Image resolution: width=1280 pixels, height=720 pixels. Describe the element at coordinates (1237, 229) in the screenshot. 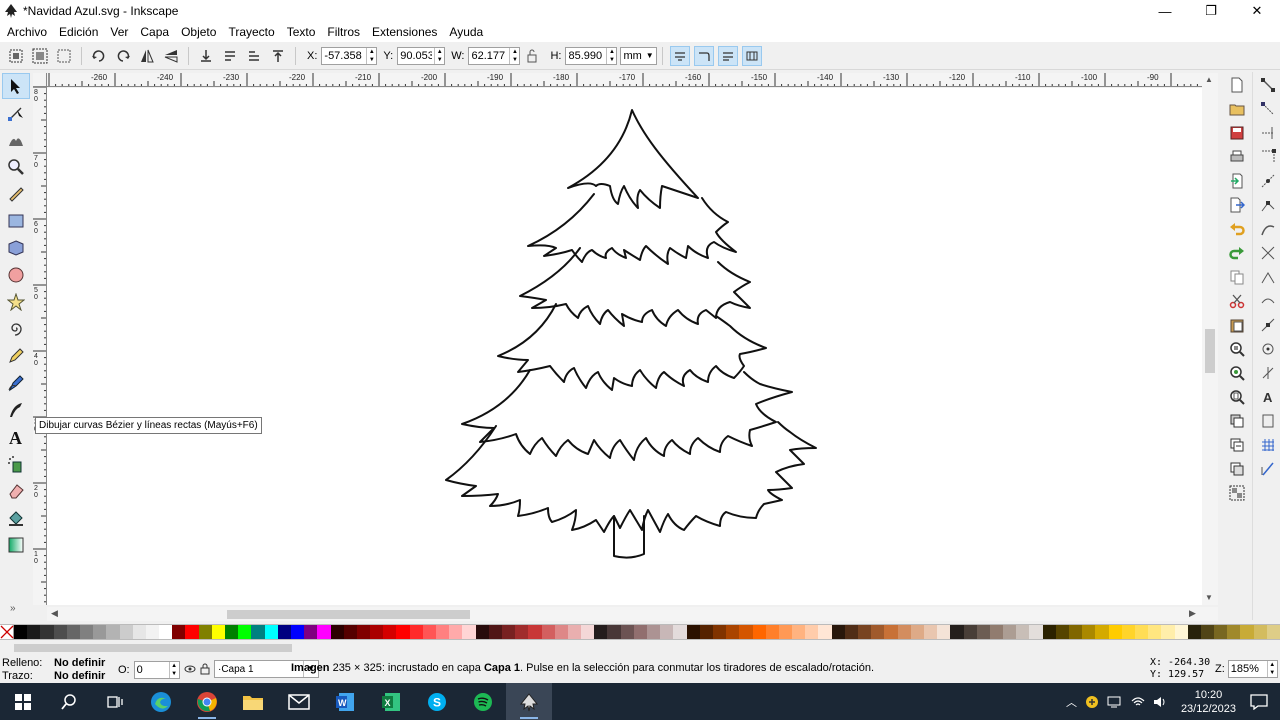

I see `undo-icon` at that location.